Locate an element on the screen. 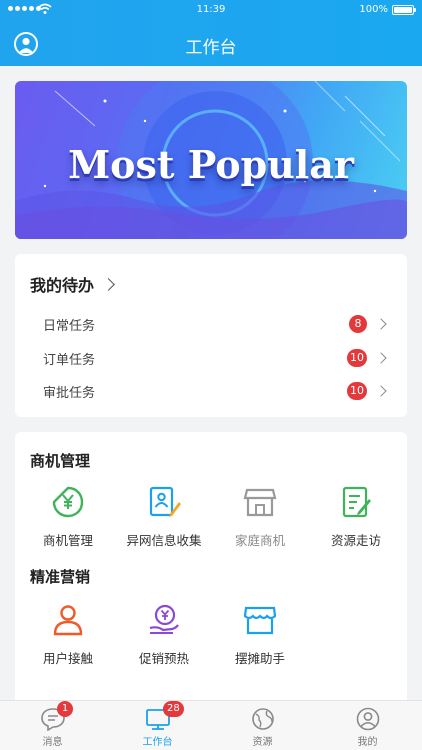 The width and height of the screenshot is (422, 750). grid-item-promotion-warmup: 促销预热 is located at coordinates (164, 634).